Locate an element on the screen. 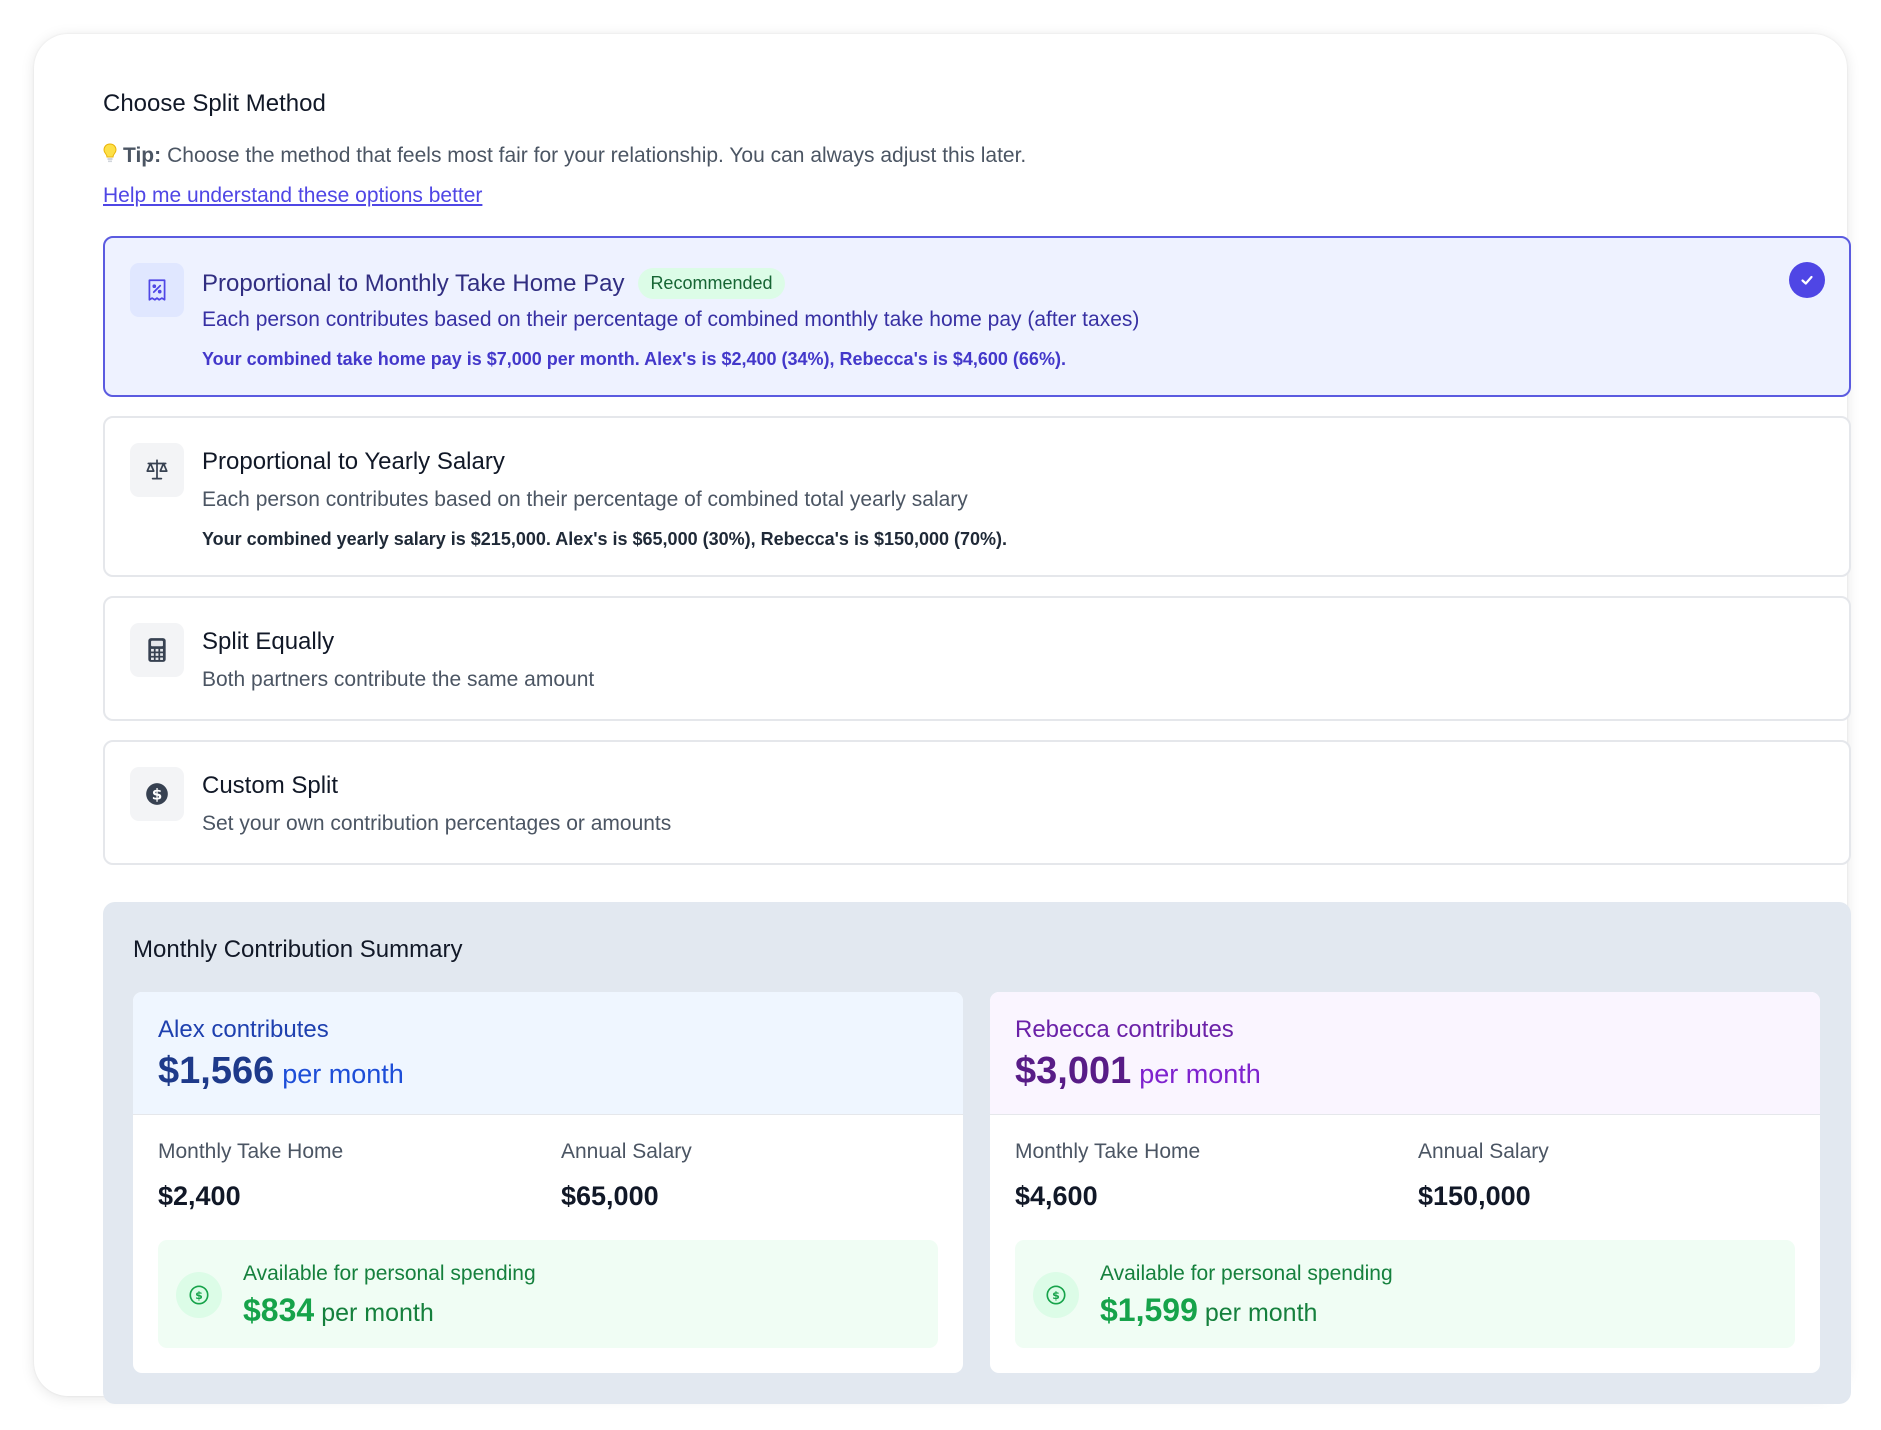 This screenshot has width=1881, height=1430. partner-name: Alex contributes is located at coordinates (243, 1029).